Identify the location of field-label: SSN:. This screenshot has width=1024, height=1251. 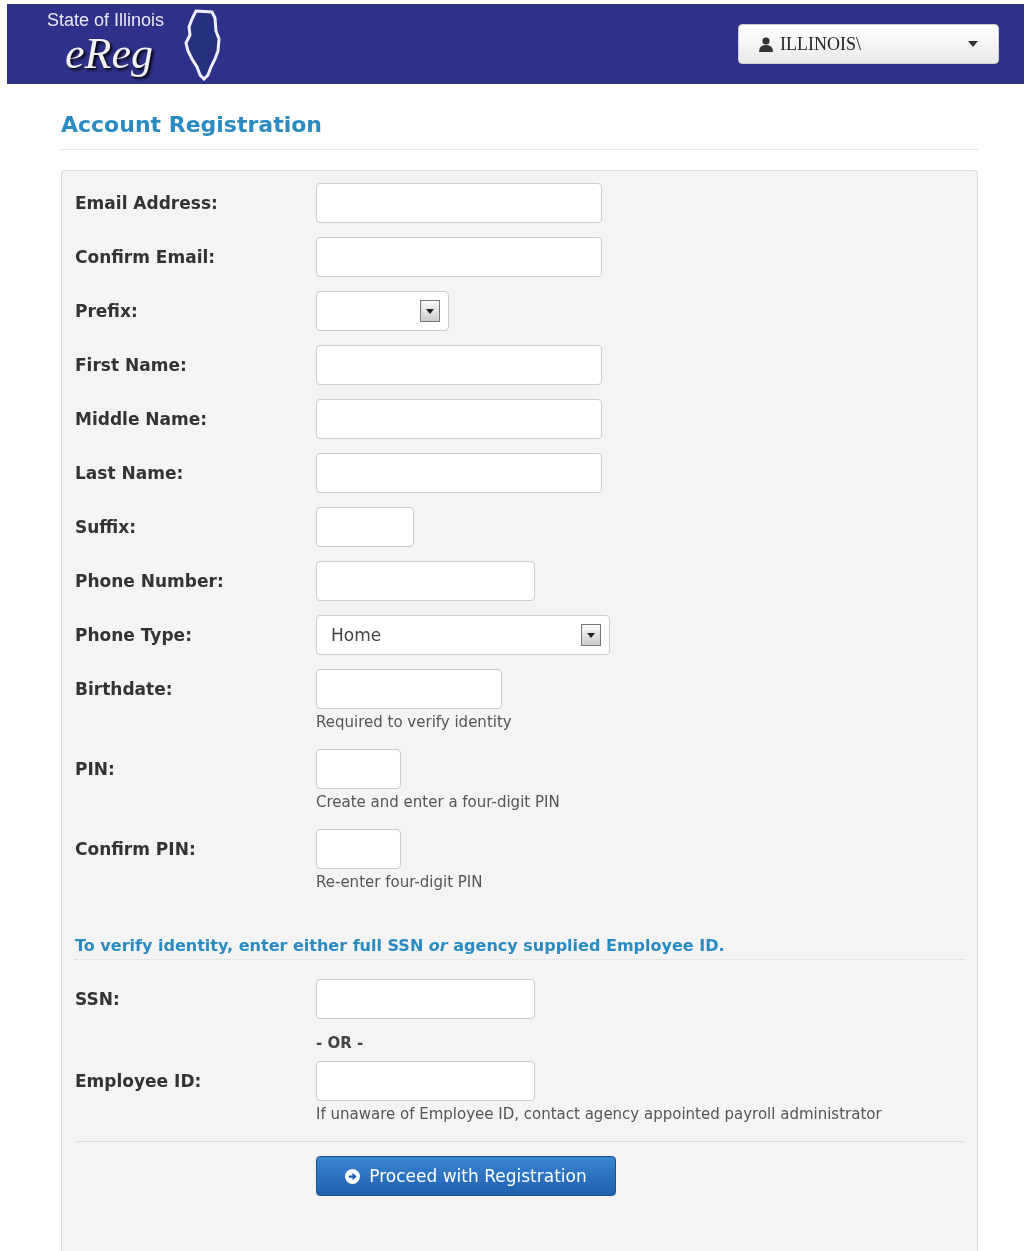
(98, 999).